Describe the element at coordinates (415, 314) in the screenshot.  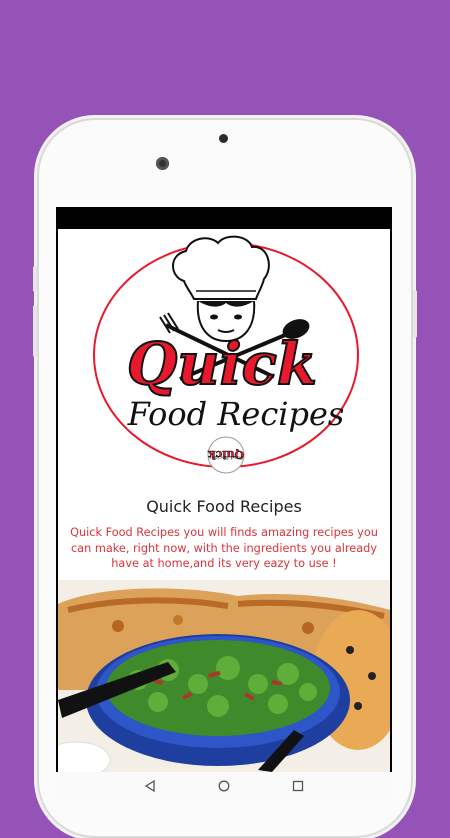
I see `power-button` at that location.